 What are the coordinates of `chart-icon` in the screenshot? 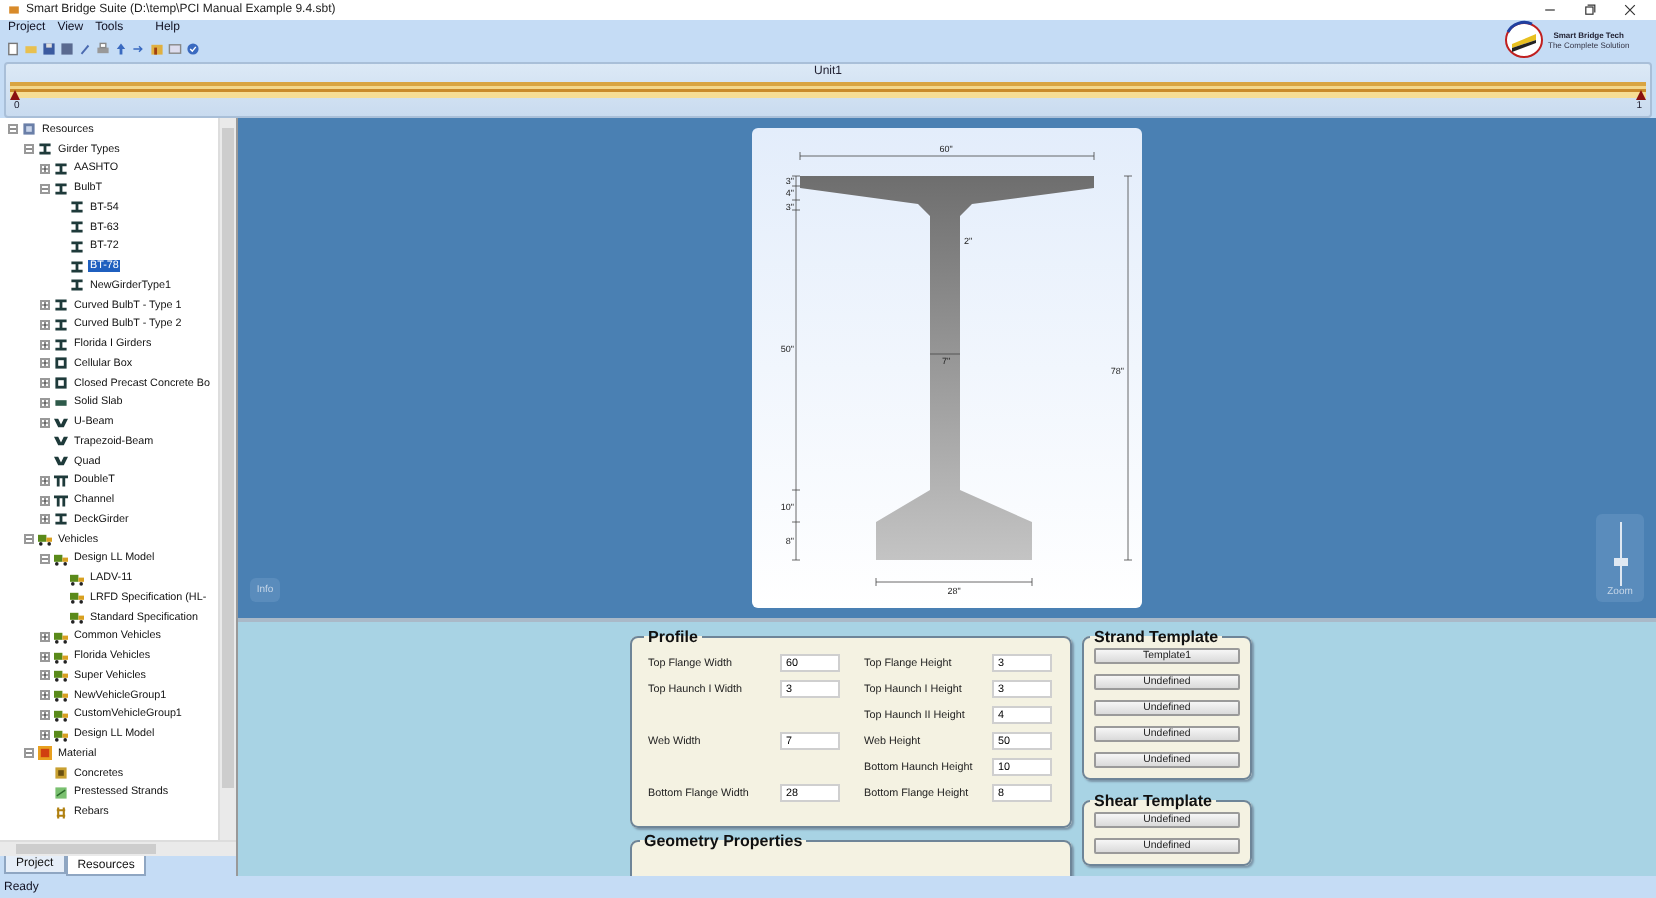 It's located at (157, 48).